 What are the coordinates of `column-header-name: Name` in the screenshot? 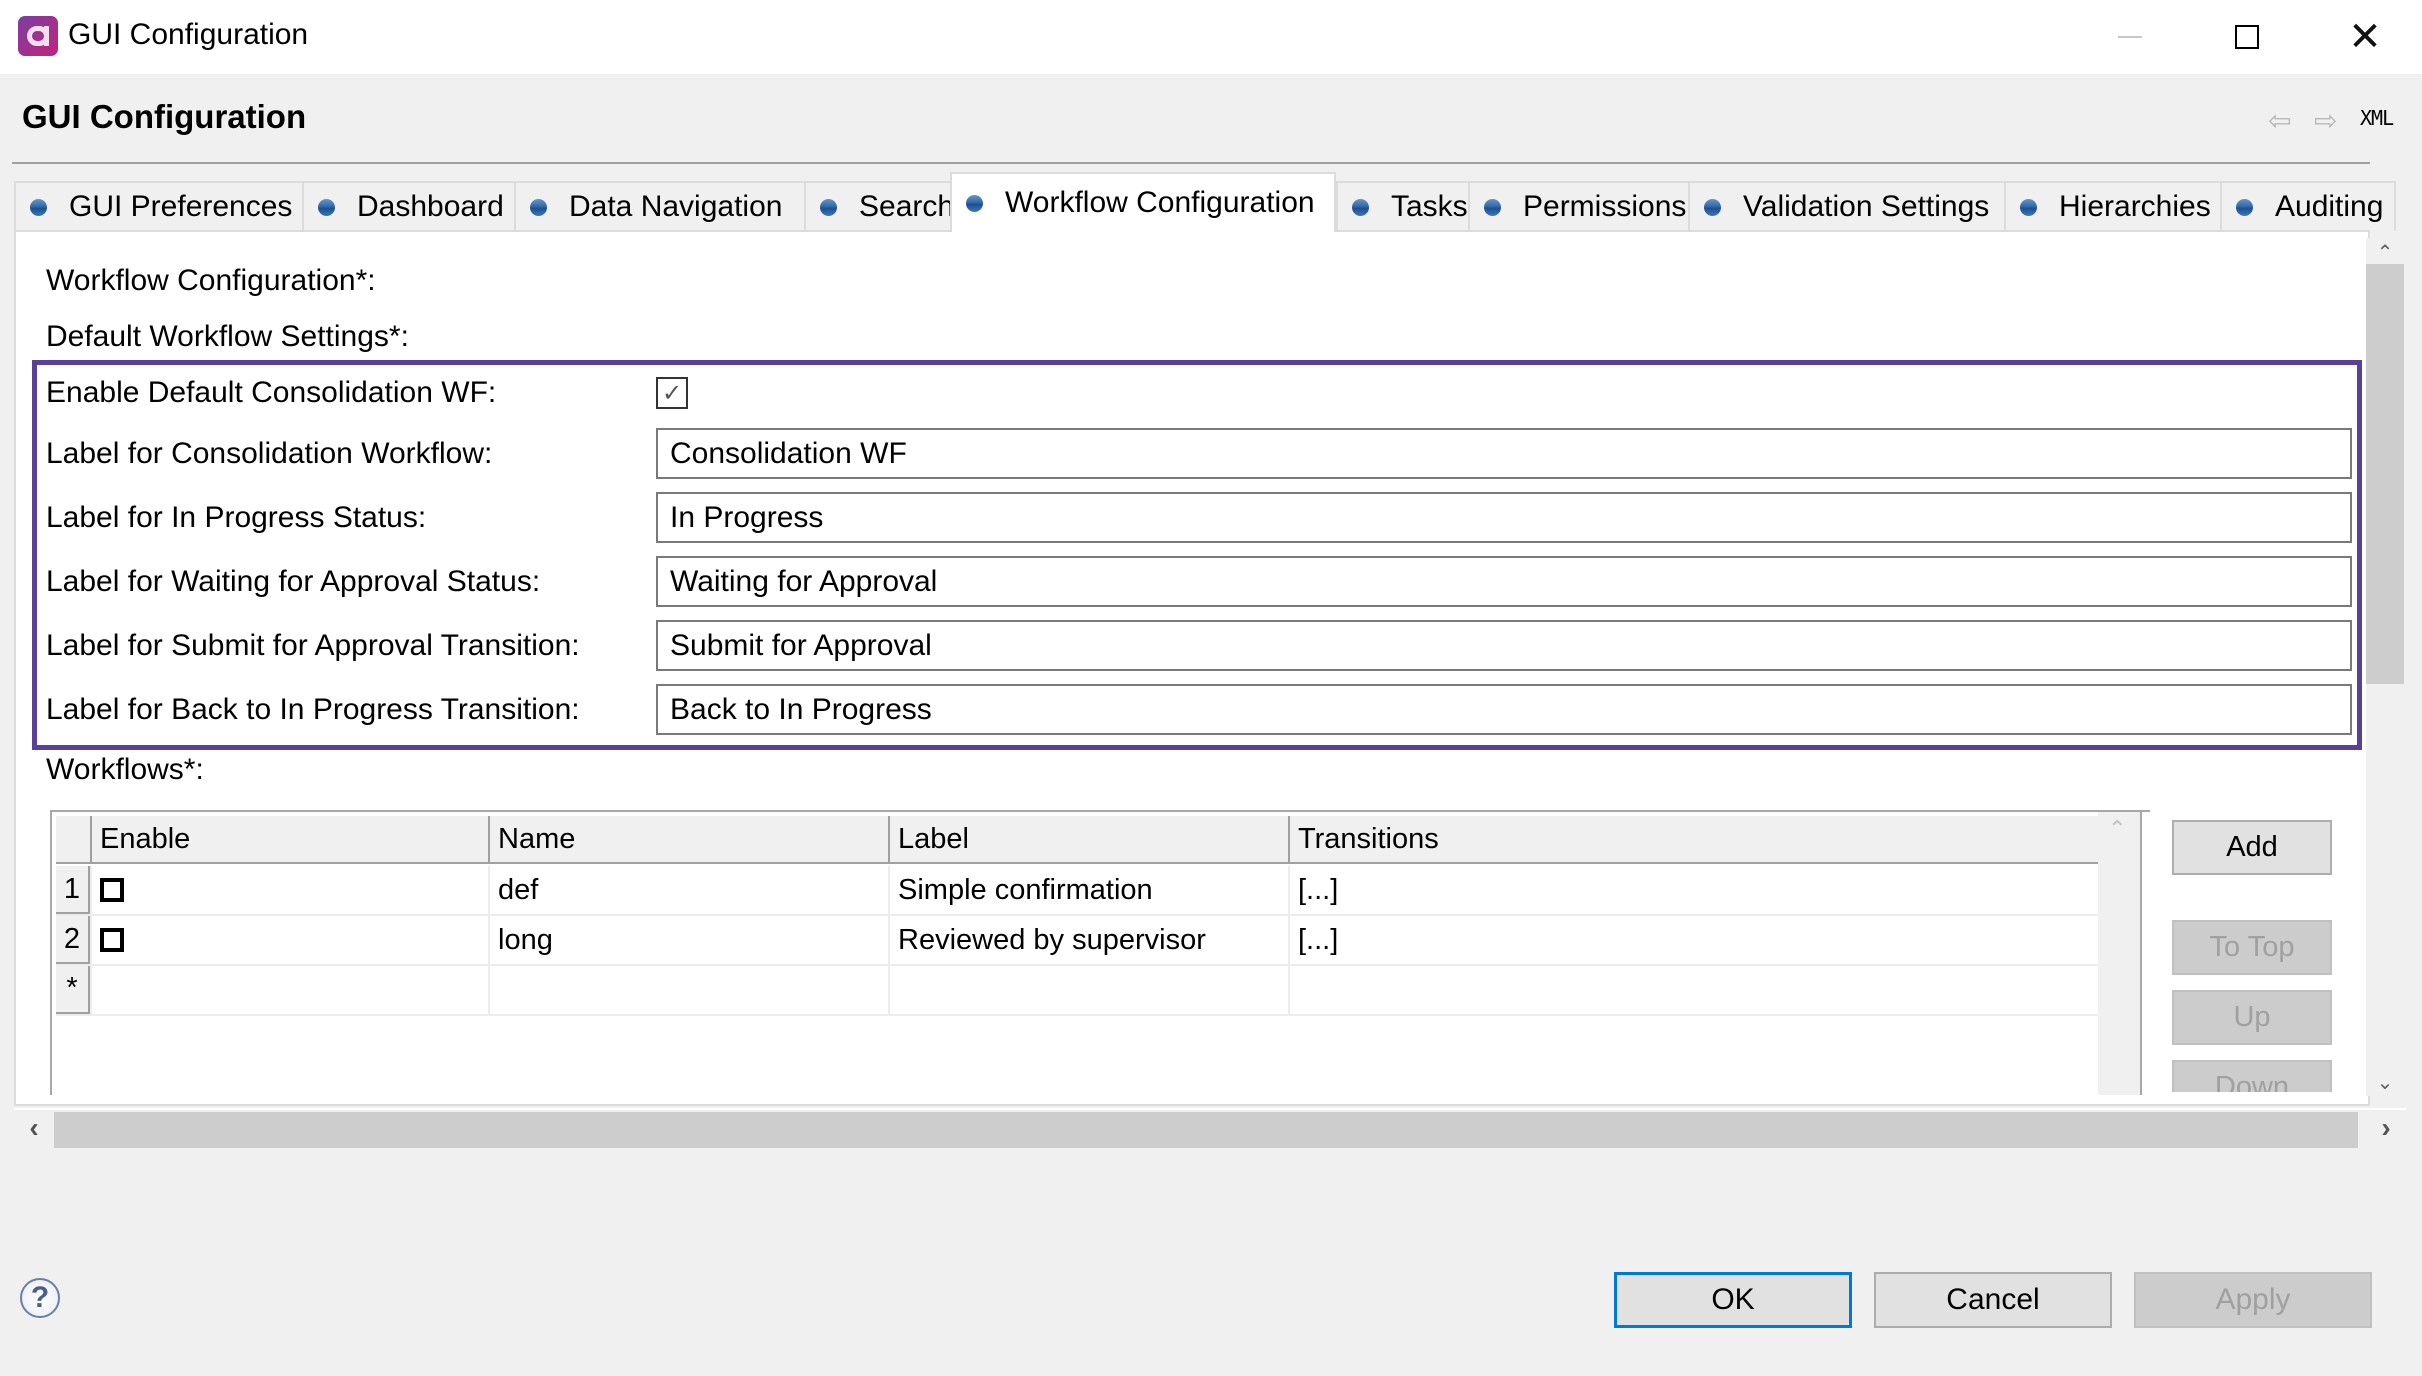 It's located at (688, 839).